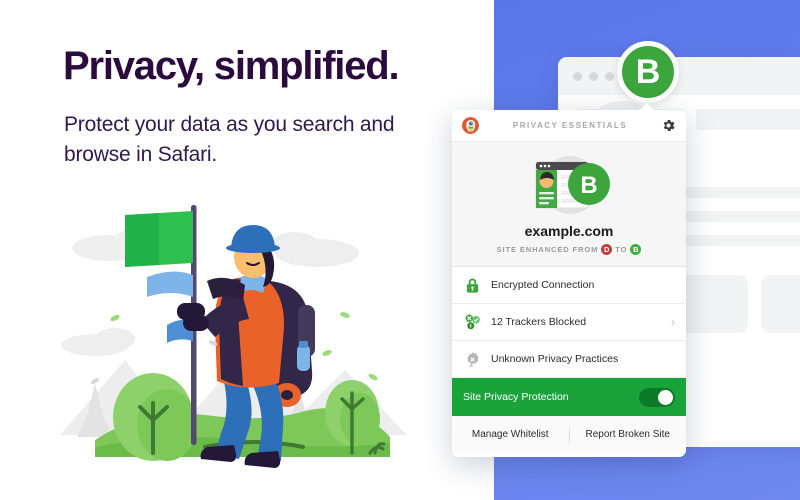 This screenshot has width=800, height=500. Describe the element at coordinates (577, 76) in the screenshot. I see `window-dot-close-icon` at that location.